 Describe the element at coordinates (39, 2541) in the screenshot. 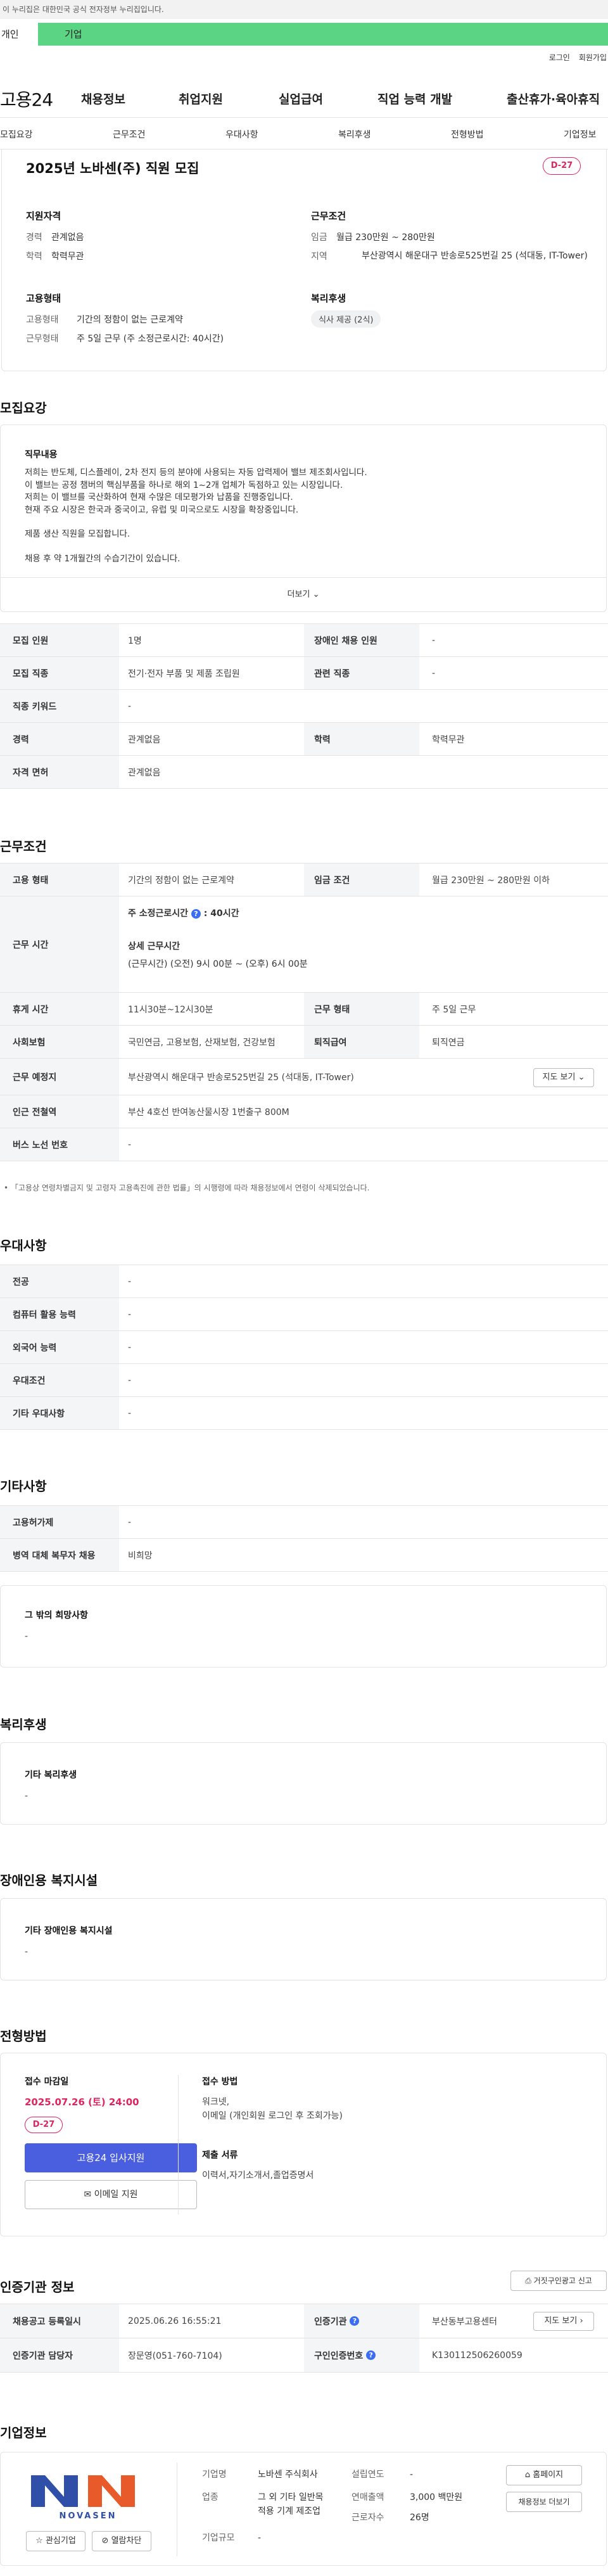

I see `star-icon: ☆` at that location.